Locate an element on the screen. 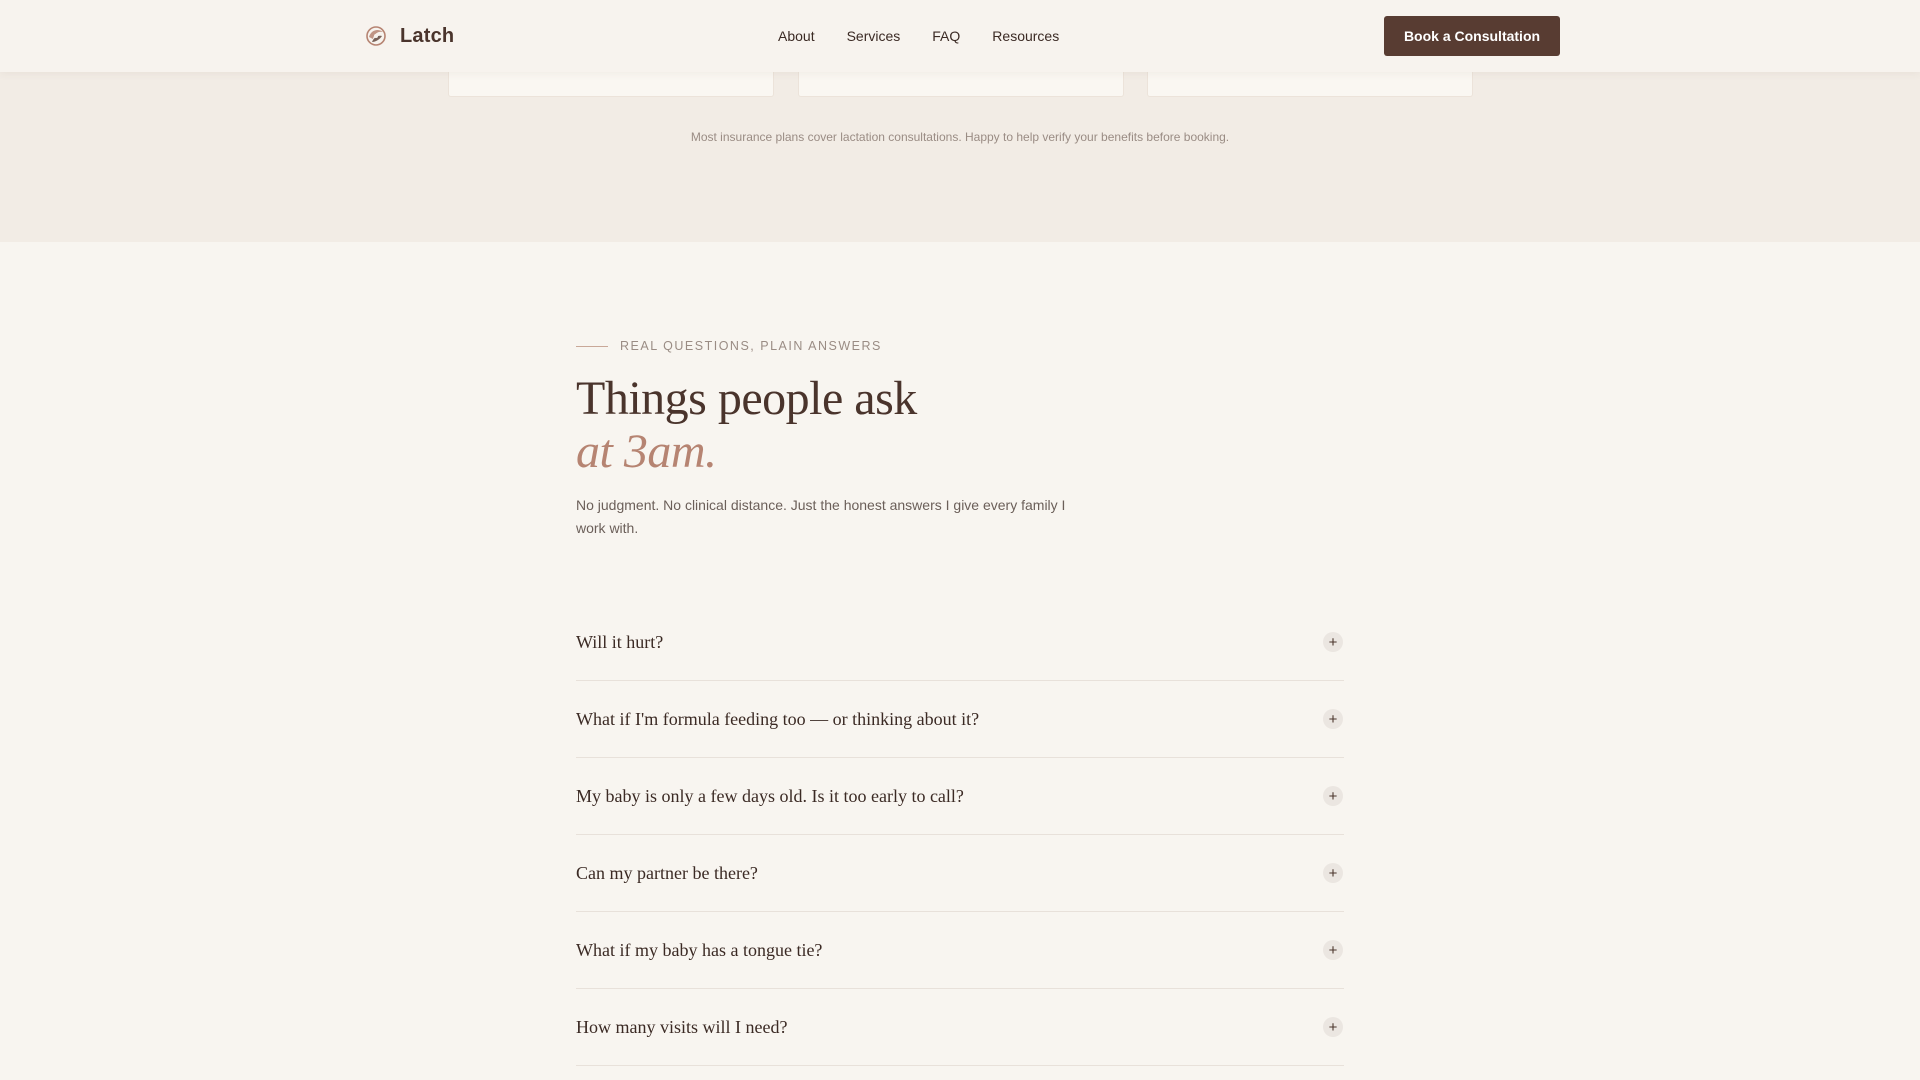 The height and width of the screenshot is (1080, 1920). book-consultation-button: Book a Consultation is located at coordinates (1472, 36).